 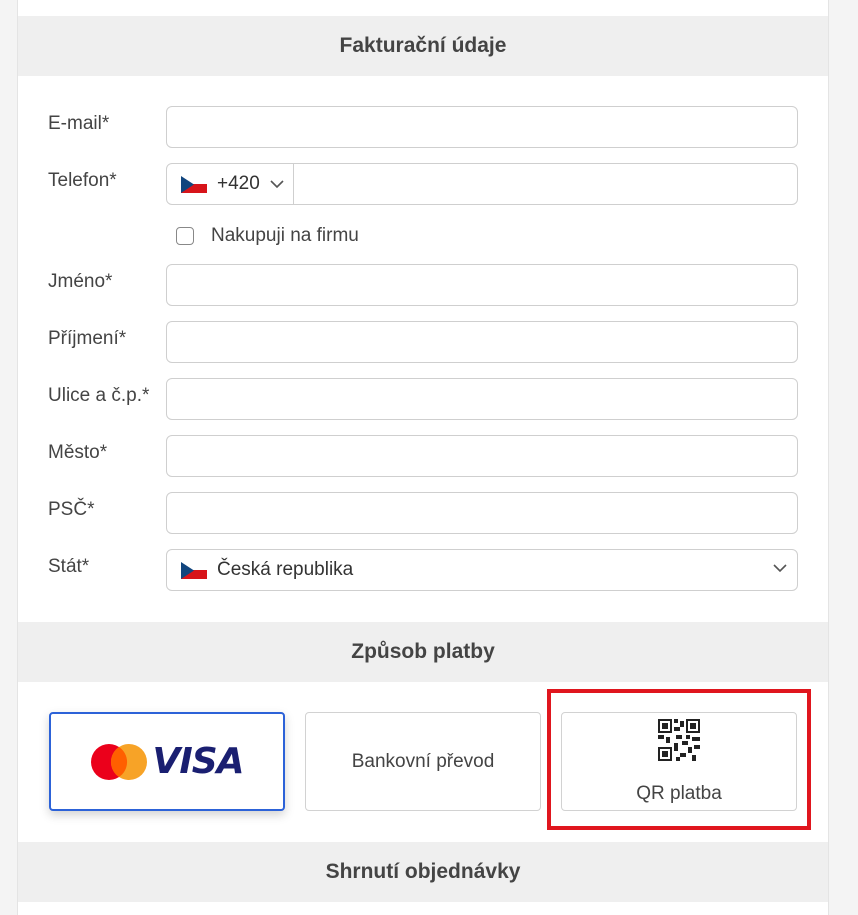 I want to click on country-value: Česká republika, so click(x=285, y=569).